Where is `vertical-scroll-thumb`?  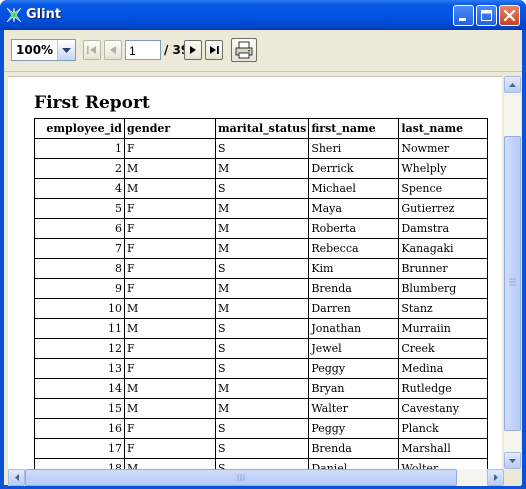 vertical-scroll-thumb is located at coordinates (512, 283).